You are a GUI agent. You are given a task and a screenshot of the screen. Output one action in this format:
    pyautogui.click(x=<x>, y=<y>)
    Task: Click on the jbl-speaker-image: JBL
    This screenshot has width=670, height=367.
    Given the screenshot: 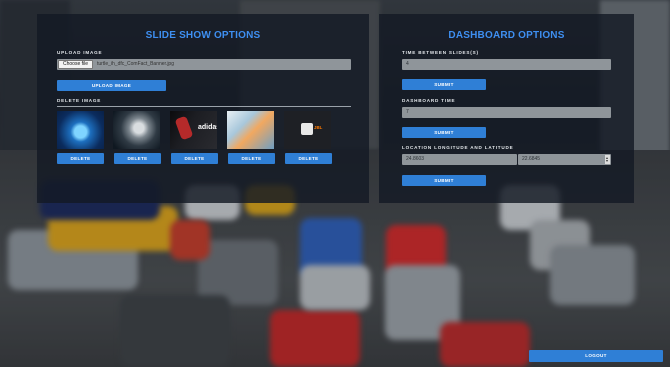 What is the action you would take?
    pyautogui.click(x=307, y=130)
    